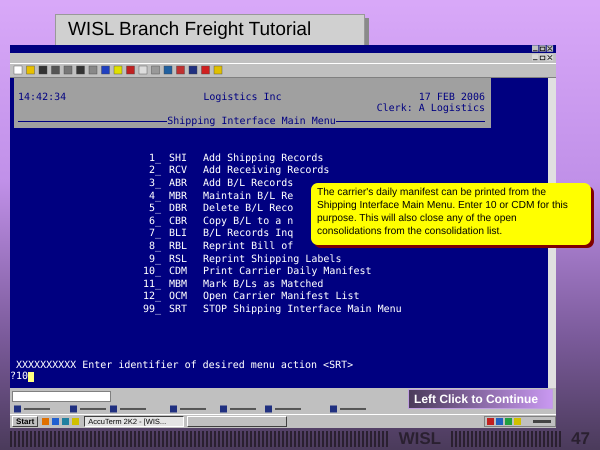 The width and height of the screenshot is (600, 450). What do you see at coordinates (178, 297) in the screenshot?
I see `menu-code: OCM` at bounding box center [178, 297].